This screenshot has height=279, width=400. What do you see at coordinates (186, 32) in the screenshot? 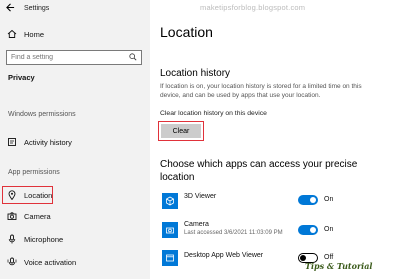
I see `page-title: Location` at bounding box center [186, 32].